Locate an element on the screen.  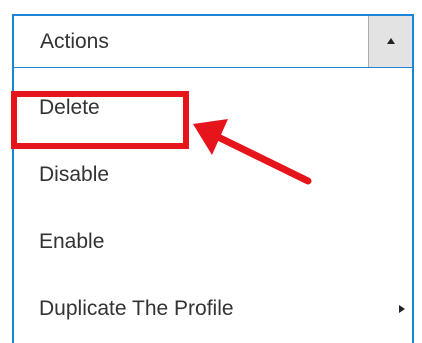
menu-item-label: Duplicate The Profile is located at coordinates (136, 308).